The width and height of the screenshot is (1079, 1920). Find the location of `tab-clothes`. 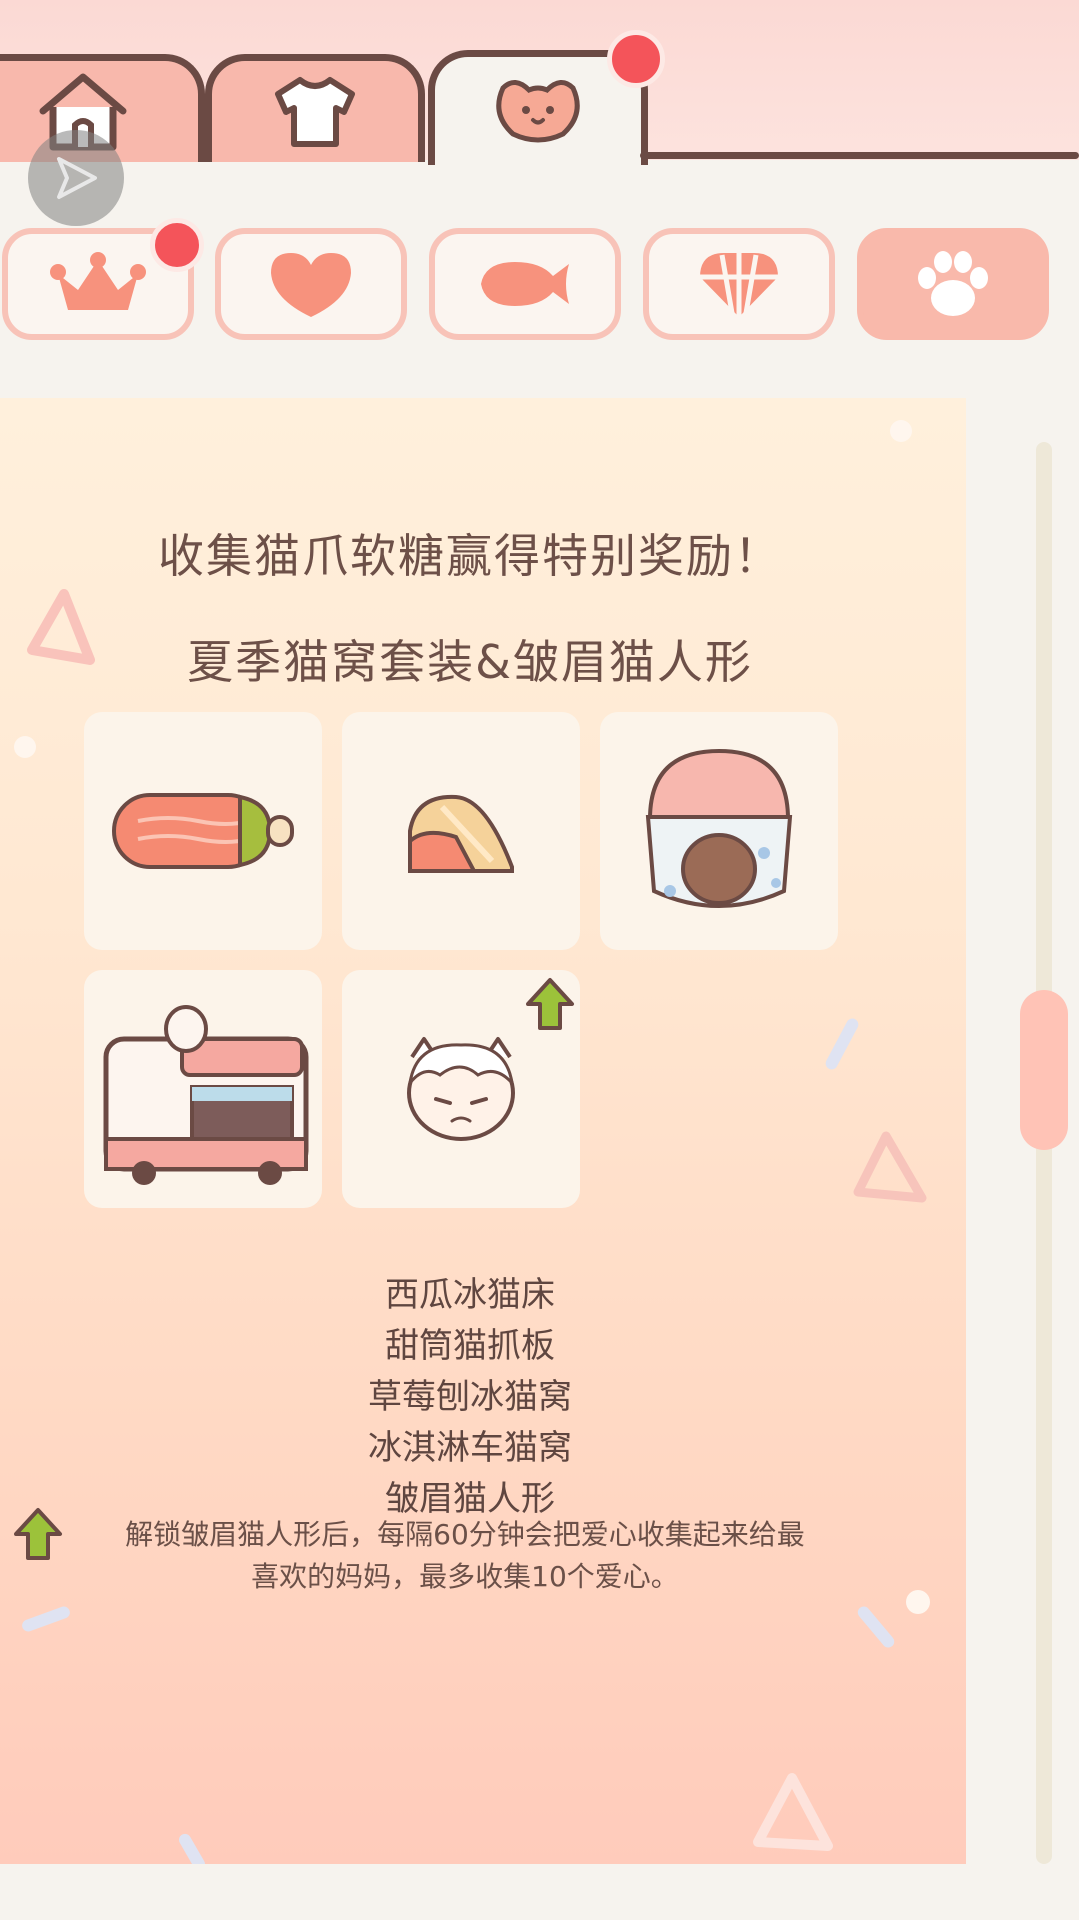

tab-clothes is located at coordinates (315, 108).